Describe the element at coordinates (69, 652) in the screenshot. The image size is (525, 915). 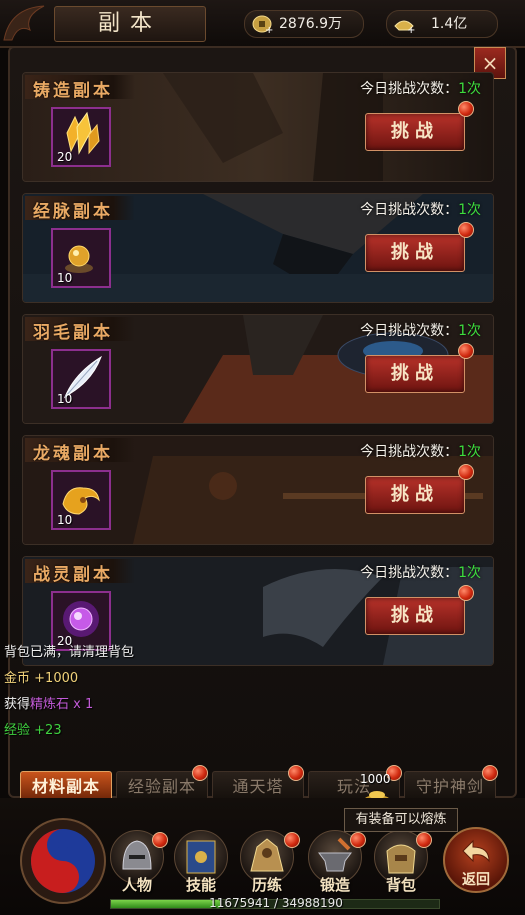
I see `log-bag-full: 背包已满，请清理背包` at that location.